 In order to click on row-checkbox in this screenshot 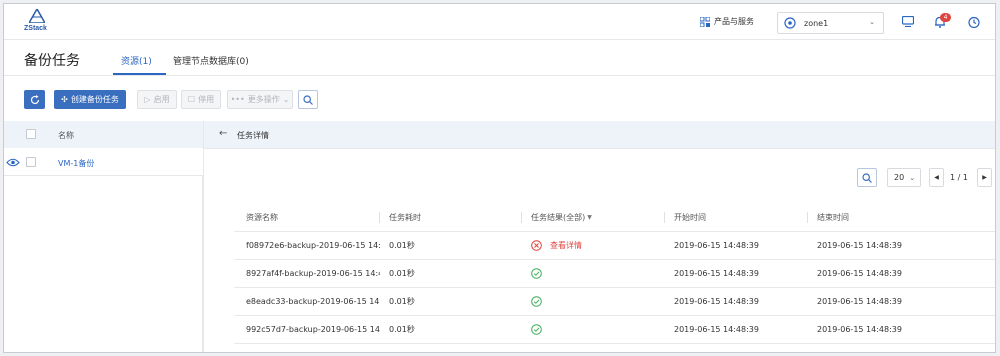, I will do `click(31, 162)`.